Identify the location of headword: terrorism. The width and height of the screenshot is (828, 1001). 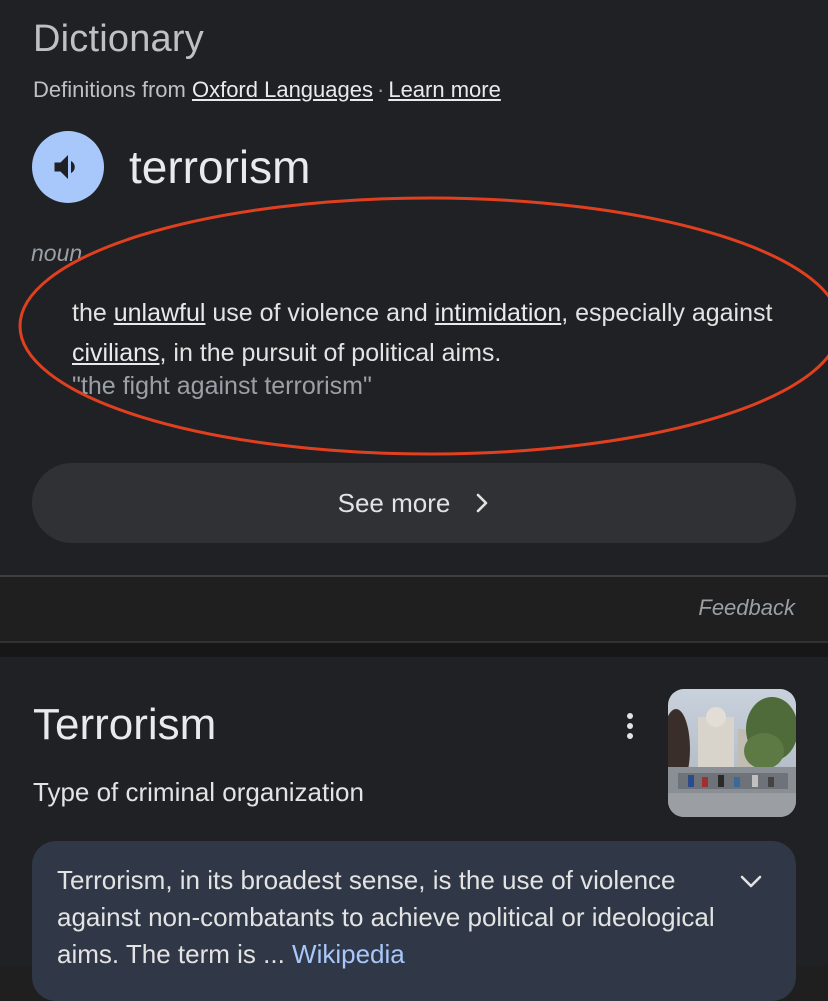
(220, 167).